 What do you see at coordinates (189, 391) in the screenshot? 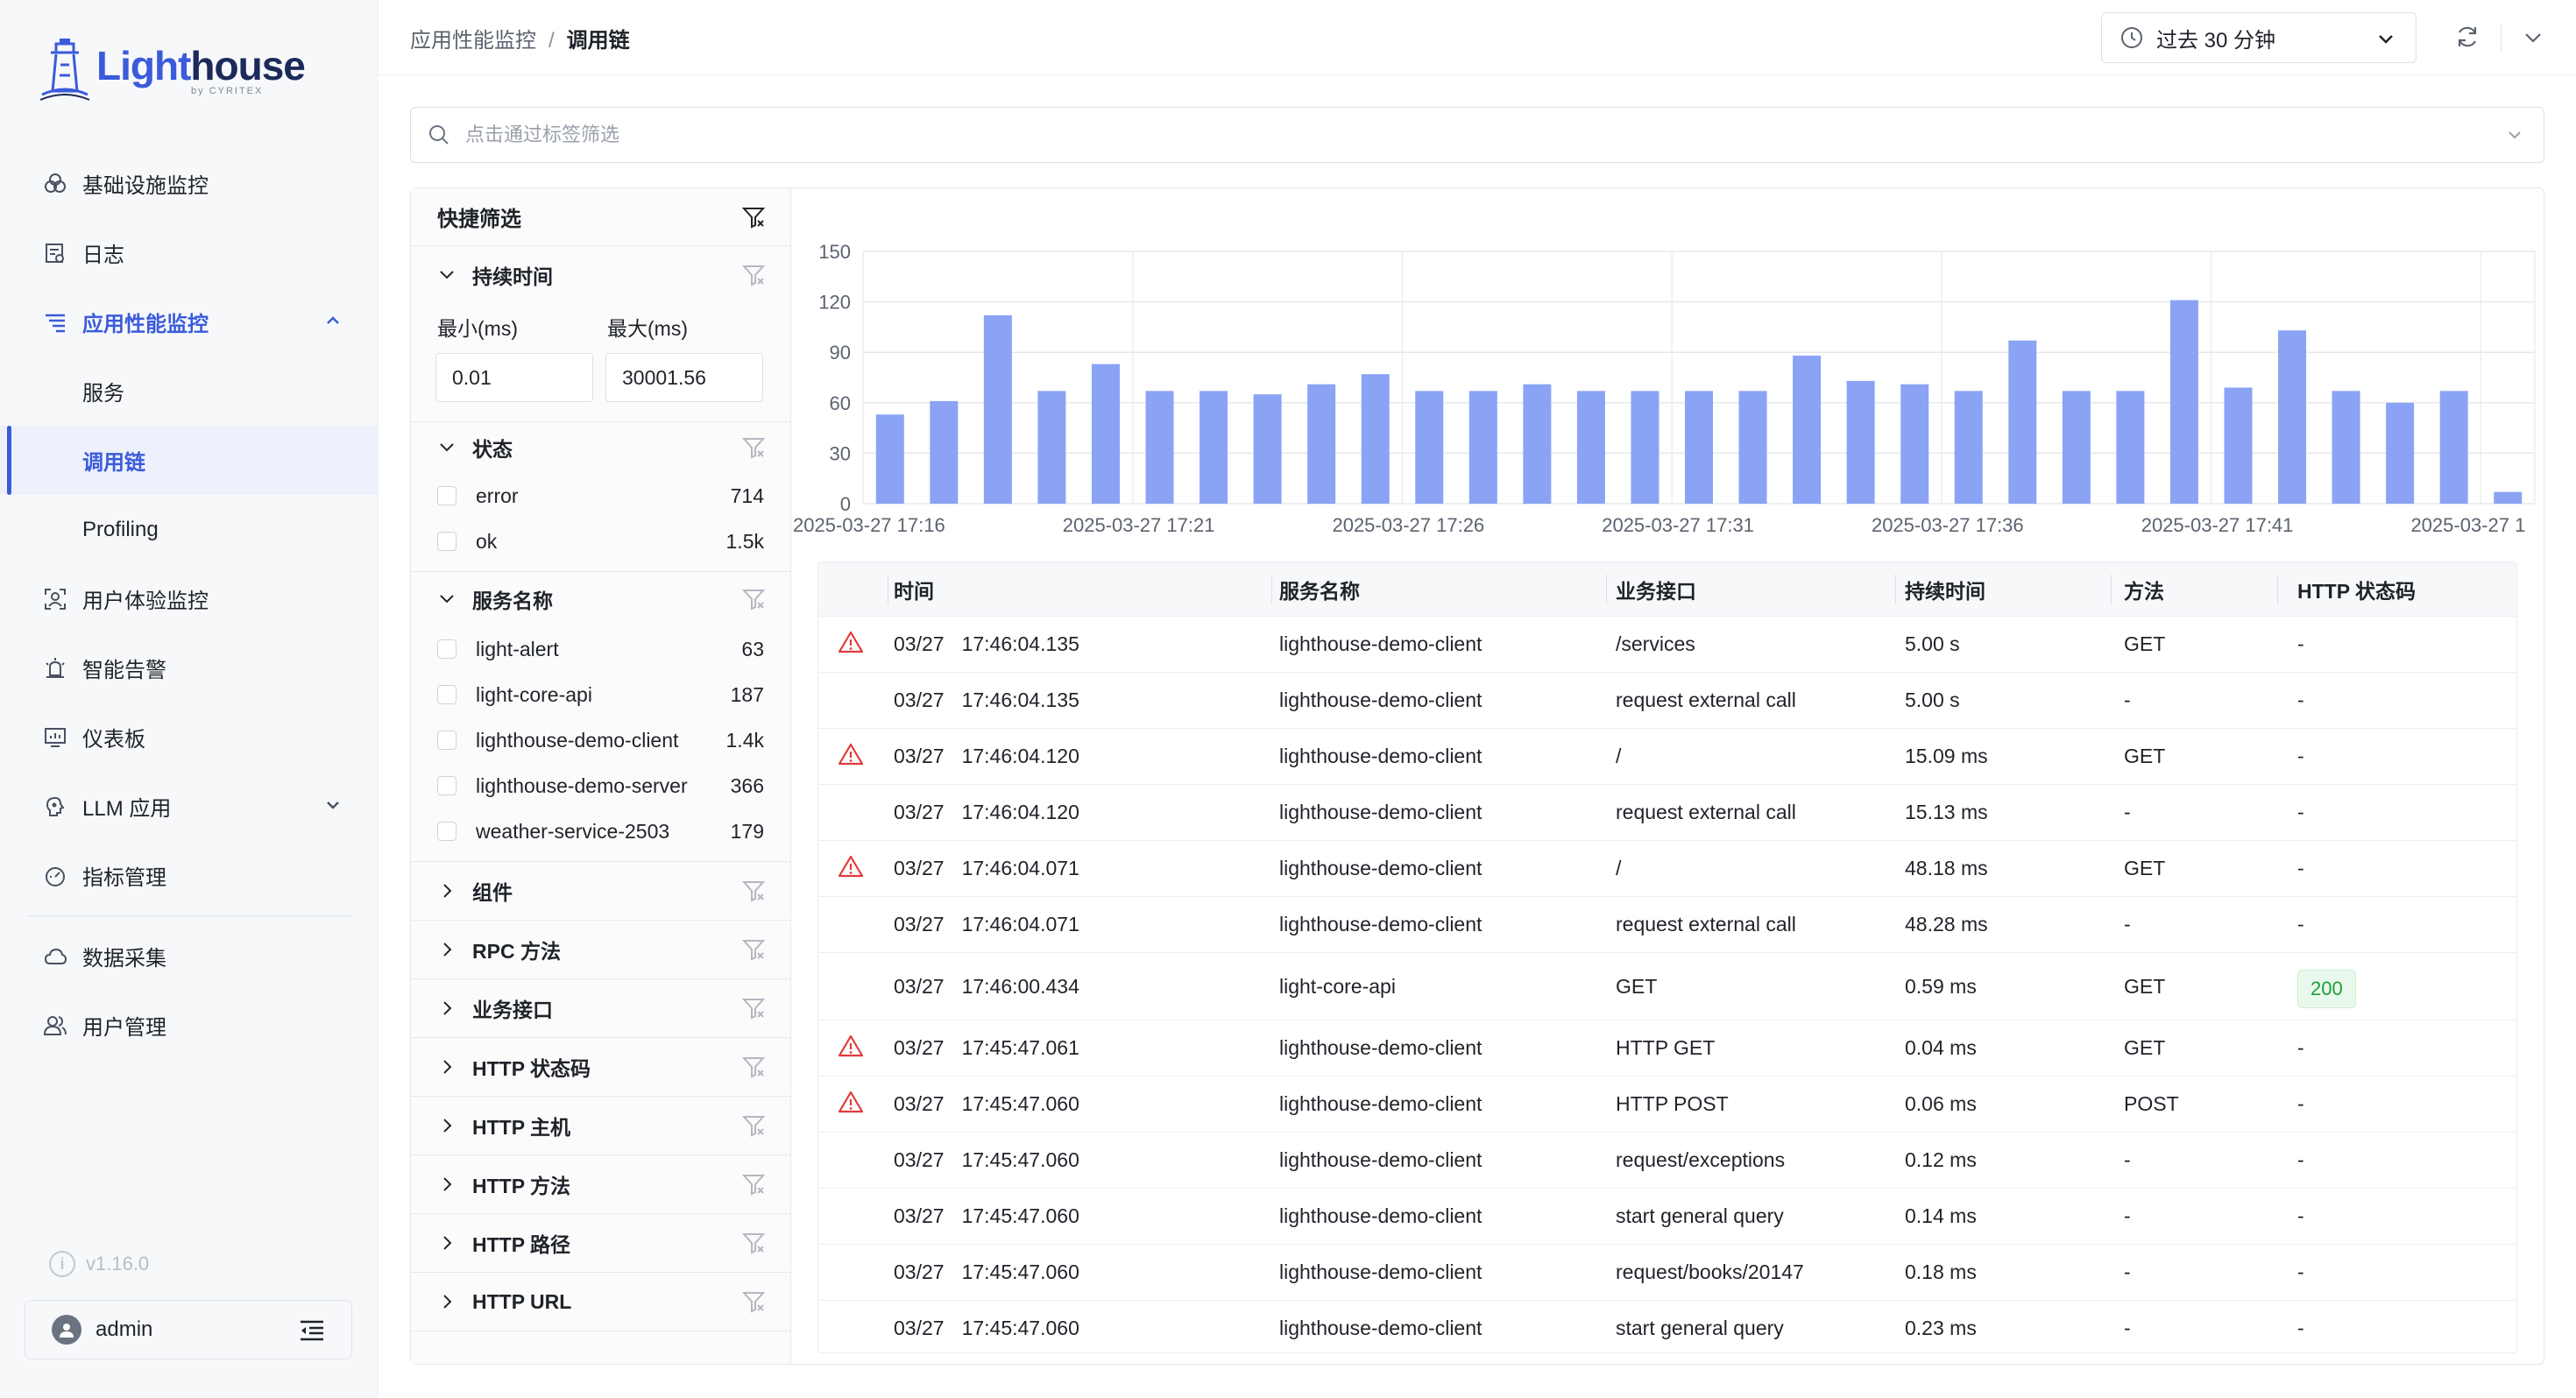
I see `nav-item-services: 服务` at bounding box center [189, 391].